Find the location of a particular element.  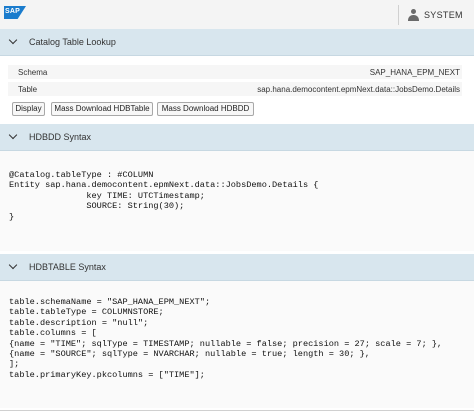

bottom-divider is located at coordinates (237, 410).